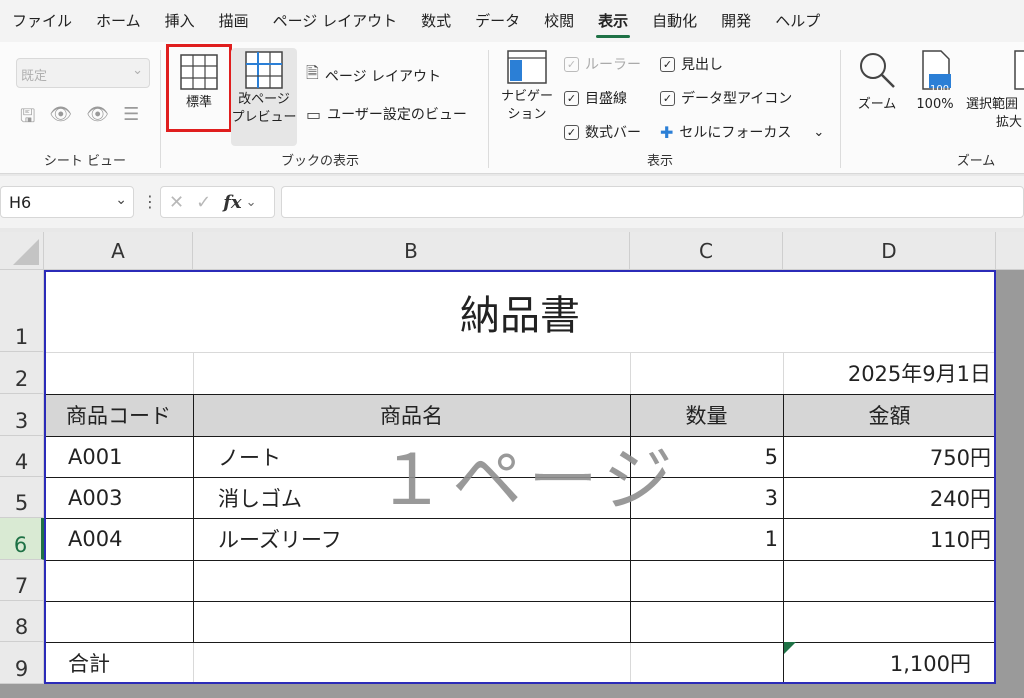 The height and width of the screenshot is (698, 1024). I want to click on formula-tools: ✕ ✓ fx ⌄, so click(217, 202).